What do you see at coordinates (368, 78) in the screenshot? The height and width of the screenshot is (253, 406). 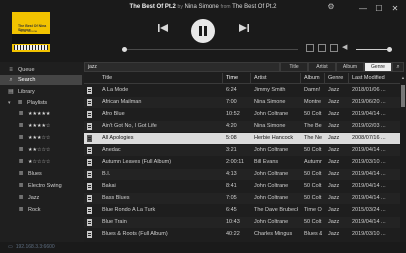 I see `column-last-modified: Last Modified` at bounding box center [368, 78].